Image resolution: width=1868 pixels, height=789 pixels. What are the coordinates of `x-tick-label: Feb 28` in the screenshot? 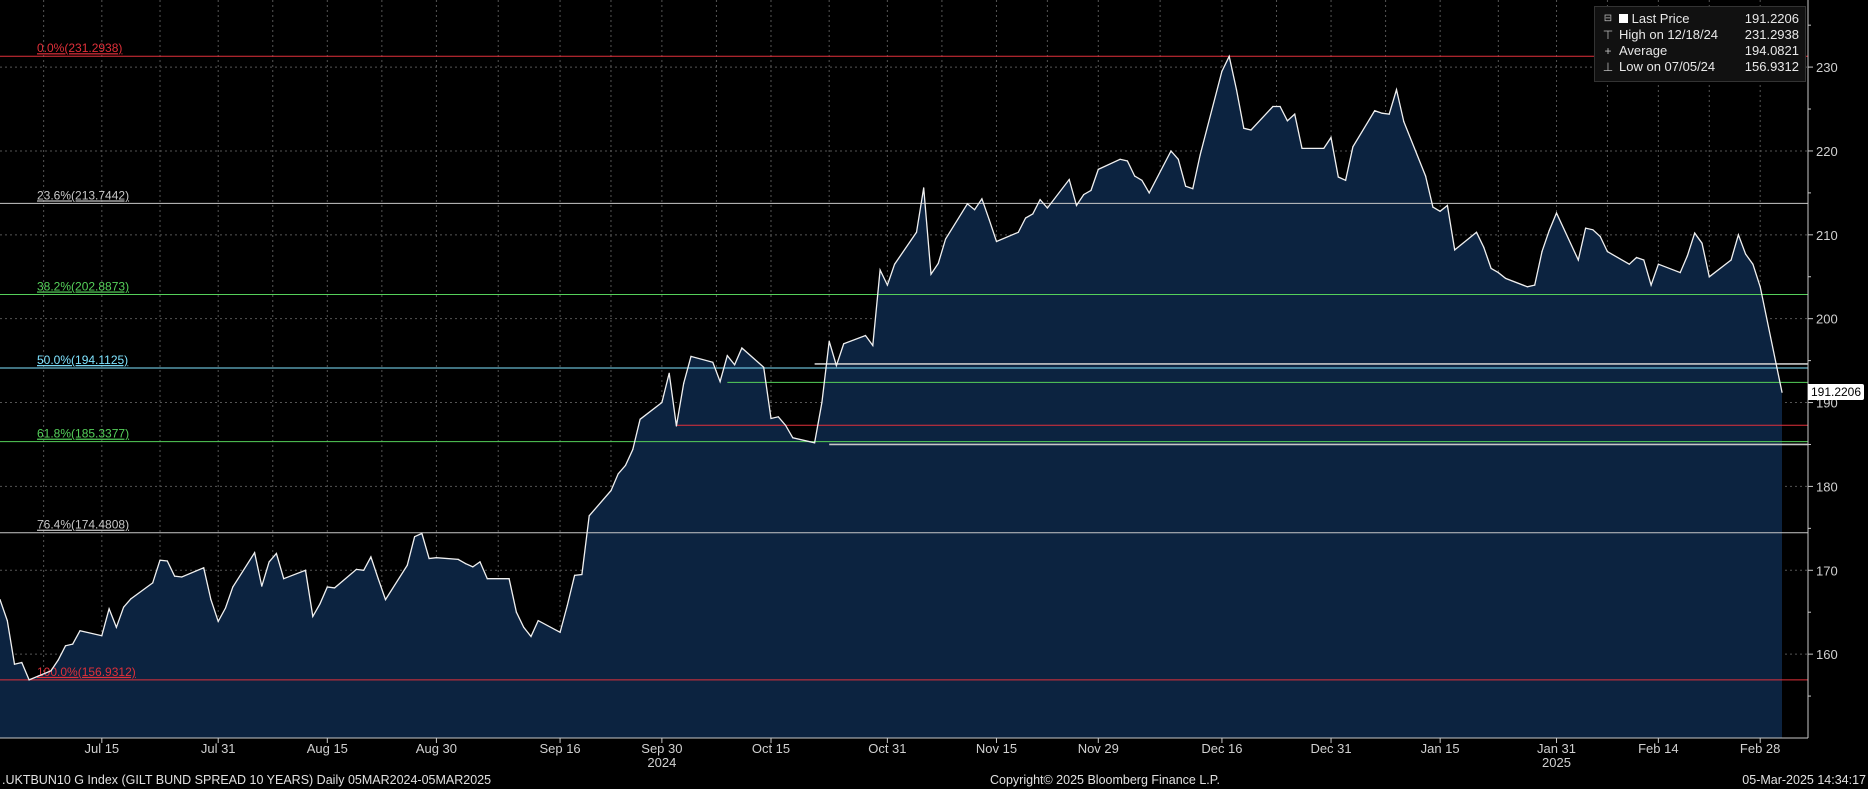 It's located at (1760, 748).